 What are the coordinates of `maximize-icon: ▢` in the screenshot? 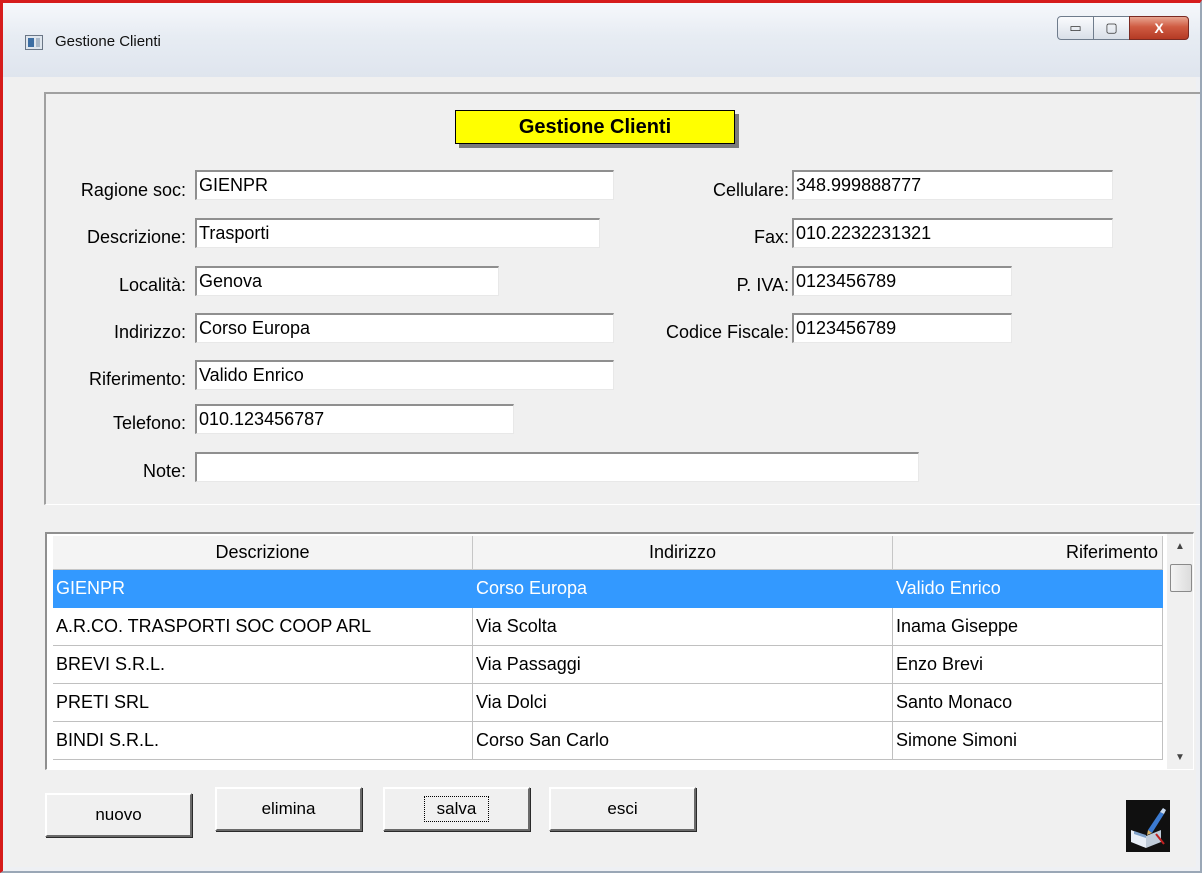 It's located at (1111, 27).